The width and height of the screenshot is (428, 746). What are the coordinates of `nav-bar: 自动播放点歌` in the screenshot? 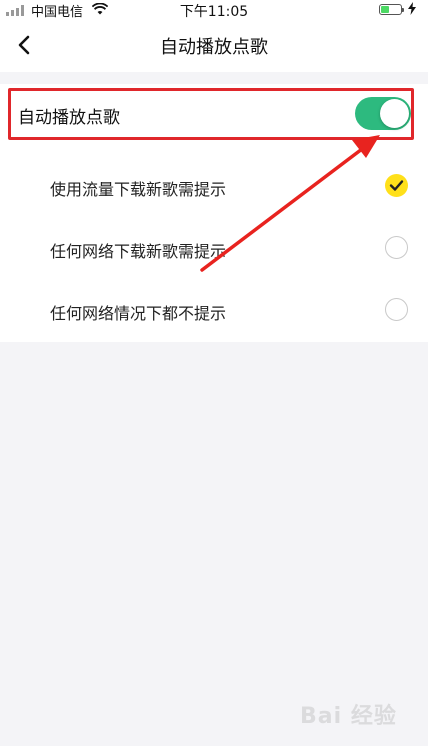 It's located at (214, 46).